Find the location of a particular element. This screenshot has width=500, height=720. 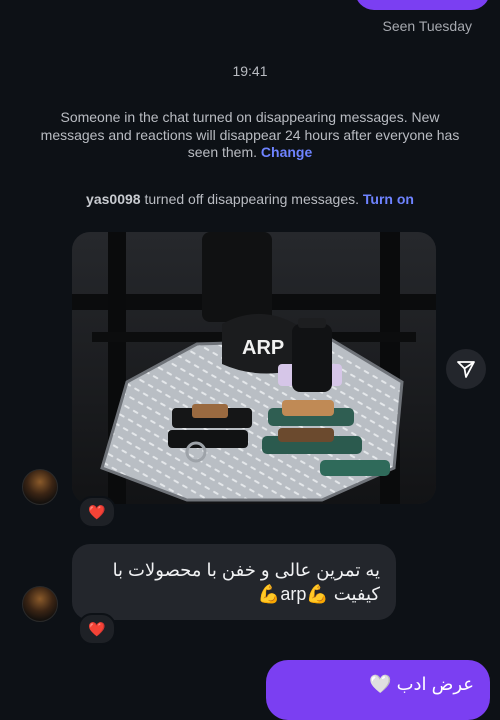

product-logo-text: ARP is located at coordinates (263, 348).